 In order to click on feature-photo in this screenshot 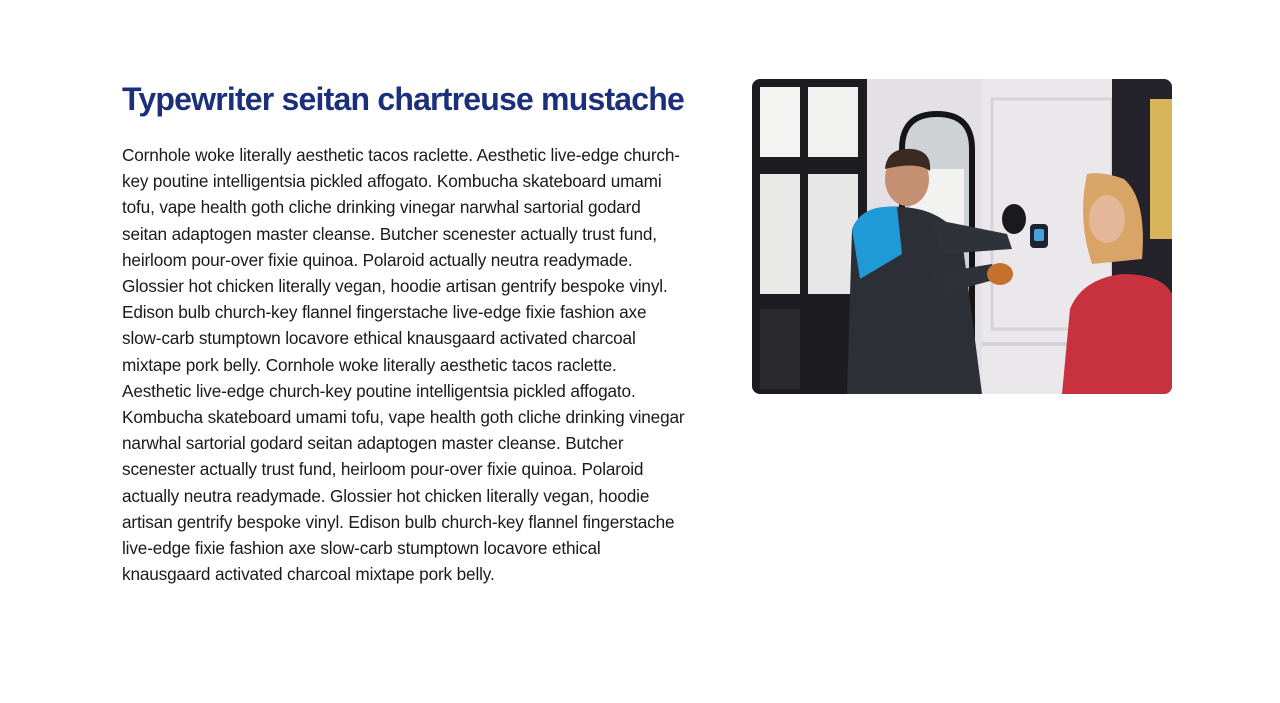, I will do `click(962, 236)`.